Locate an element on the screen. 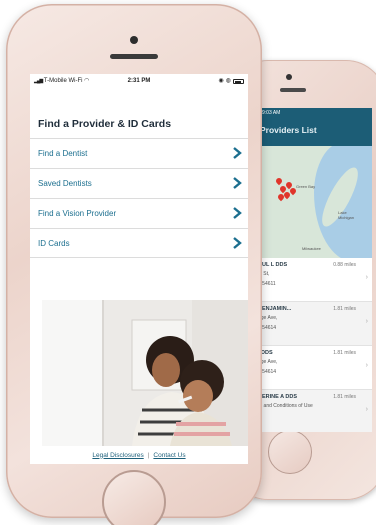 The height and width of the screenshot is (525, 376). back-phone-camera is located at coordinates (289, 77).